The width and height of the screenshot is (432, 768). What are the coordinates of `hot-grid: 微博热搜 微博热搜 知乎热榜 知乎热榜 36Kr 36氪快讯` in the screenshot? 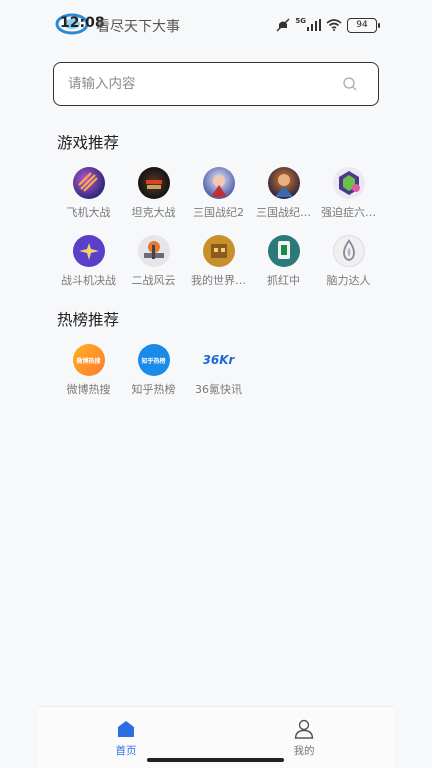 It's located at (218, 373).